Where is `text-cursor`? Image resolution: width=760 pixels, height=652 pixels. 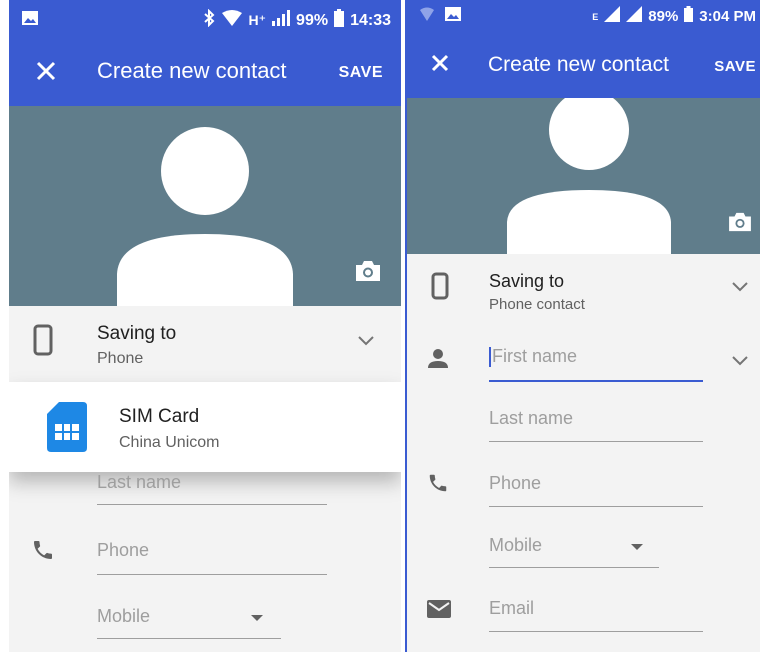 text-cursor is located at coordinates (490, 357).